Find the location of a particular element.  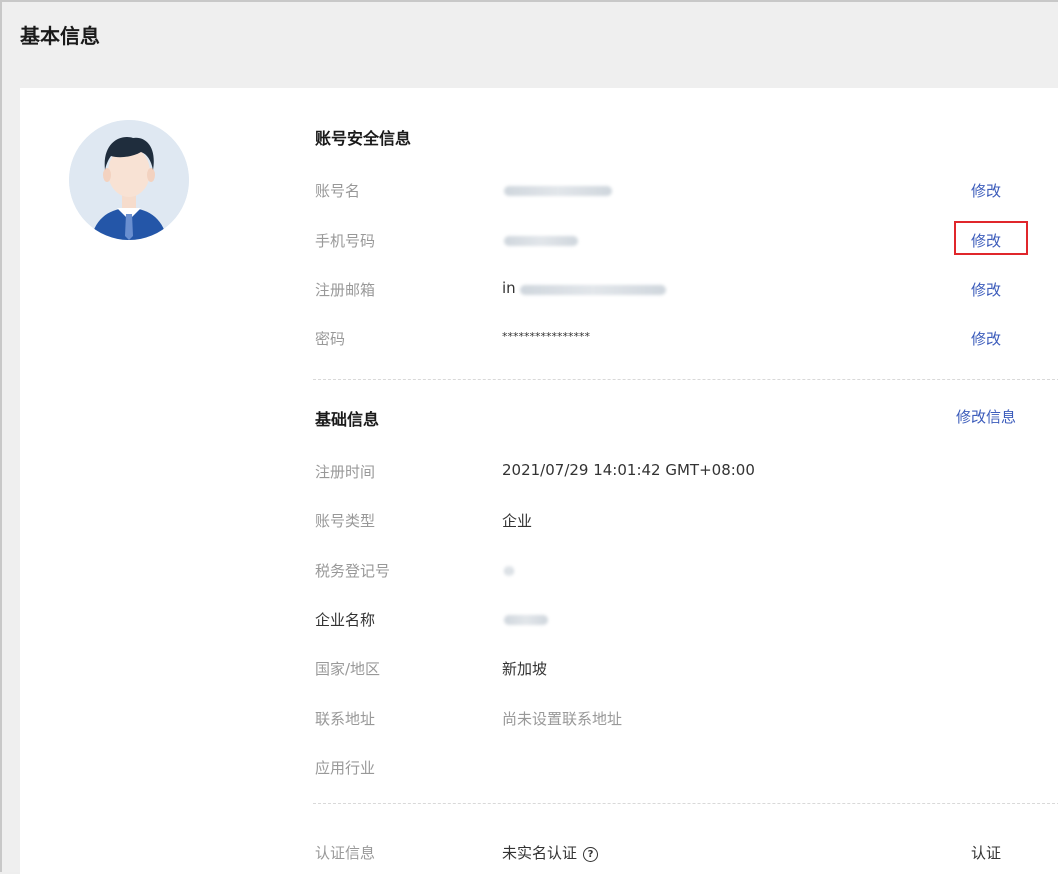

contact-address-label: 联系地址 is located at coordinates (345, 719).